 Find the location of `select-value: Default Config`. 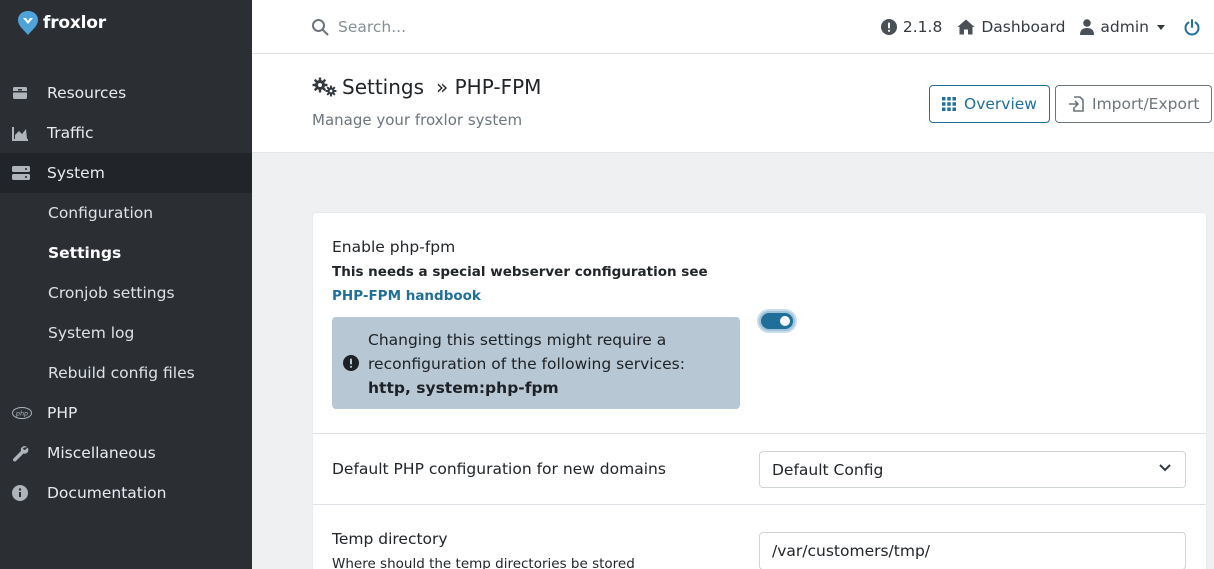

select-value: Default Config is located at coordinates (828, 469).